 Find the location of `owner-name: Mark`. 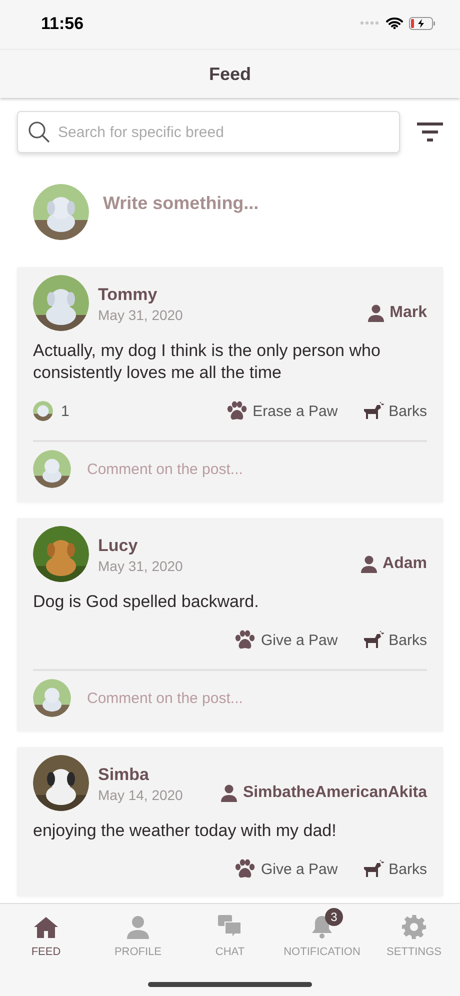

owner-name: Mark is located at coordinates (408, 313).